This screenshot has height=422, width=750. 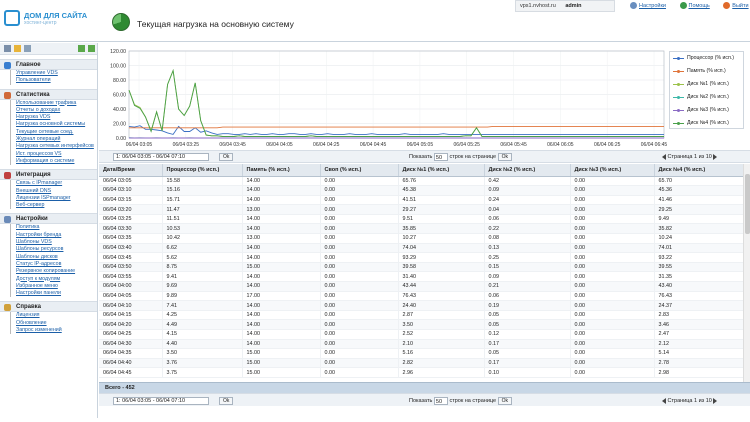 What do you see at coordinates (527, 181) in the screenshot?
I see `table-cell: 0.42` at bounding box center [527, 181].